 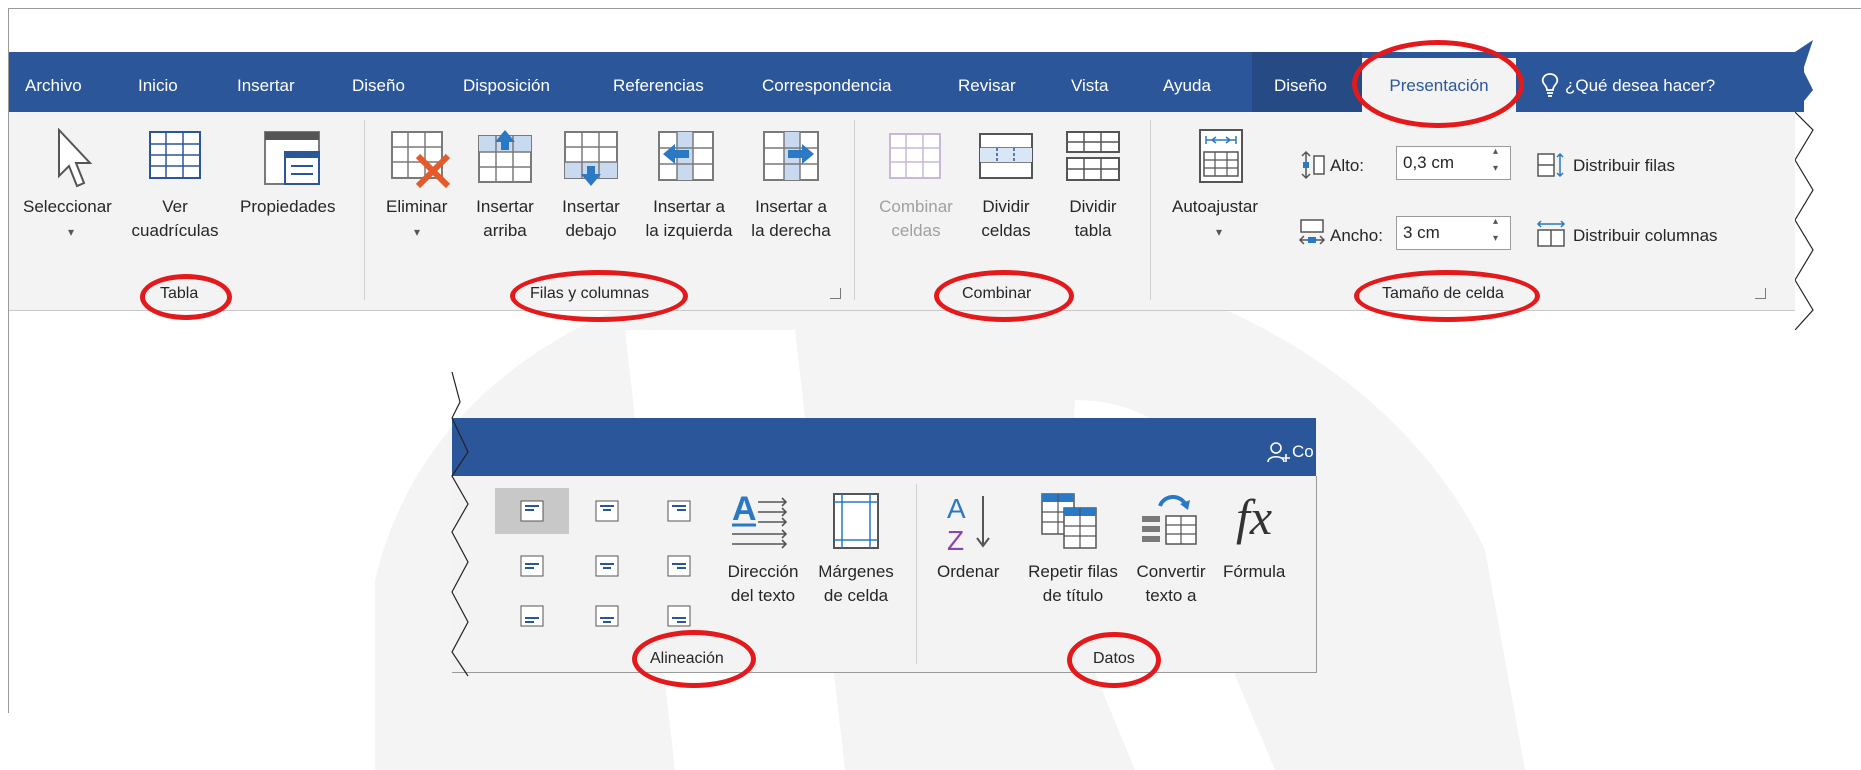 I want to click on insertar-derecha-label-1: Insertar a, so click(x=791, y=206).